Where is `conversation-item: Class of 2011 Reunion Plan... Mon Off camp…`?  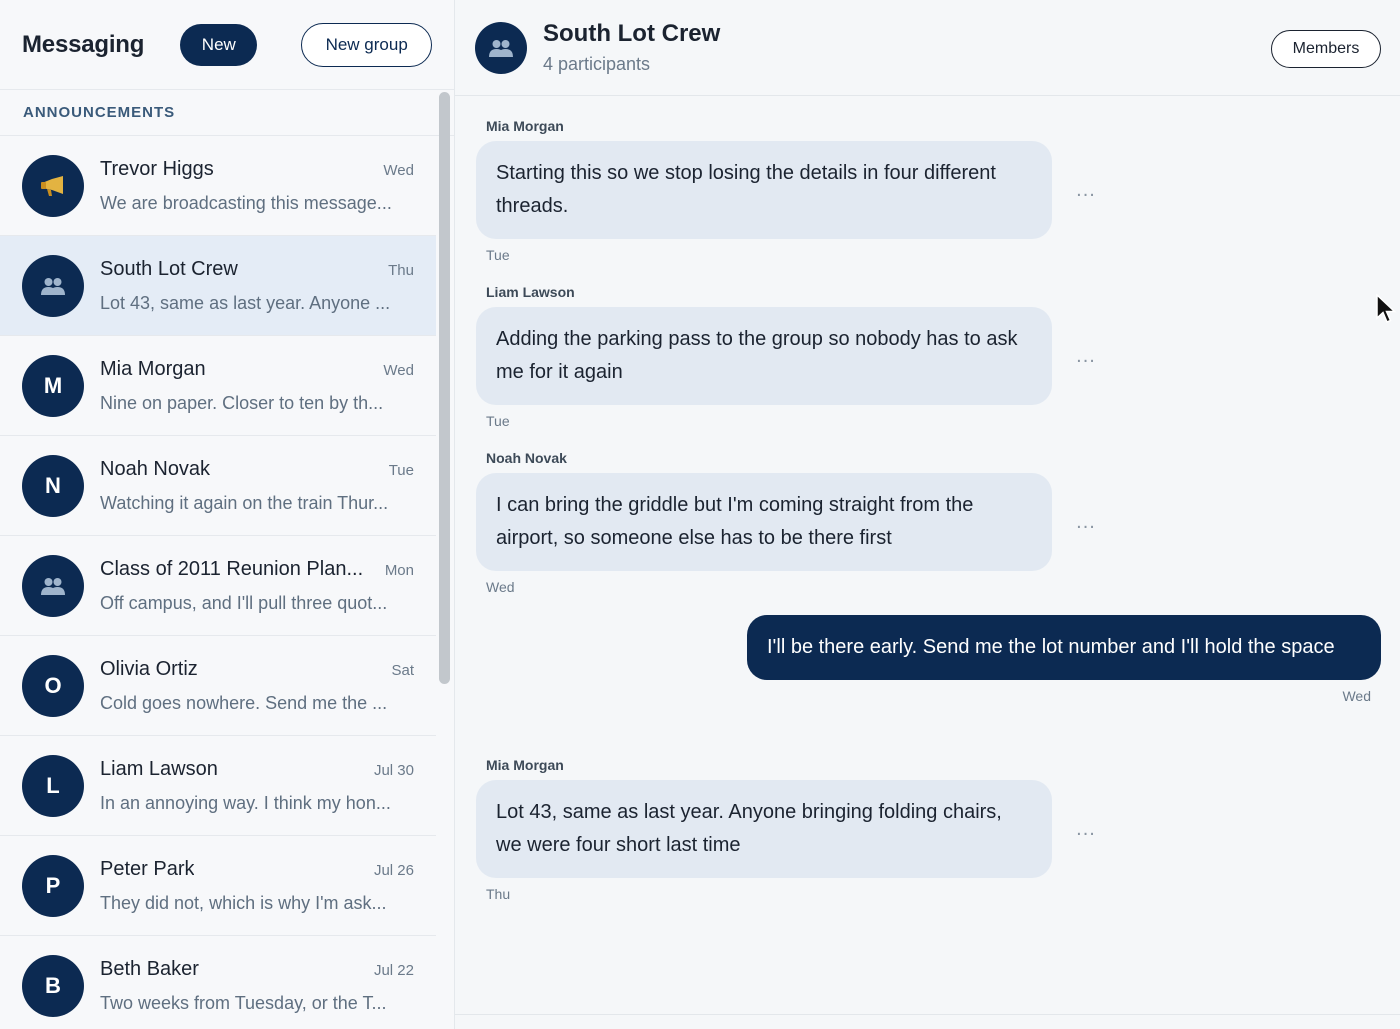 conversation-item: Class of 2011 Reunion Plan... Mon Off camp… is located at coordinates (218, 586).